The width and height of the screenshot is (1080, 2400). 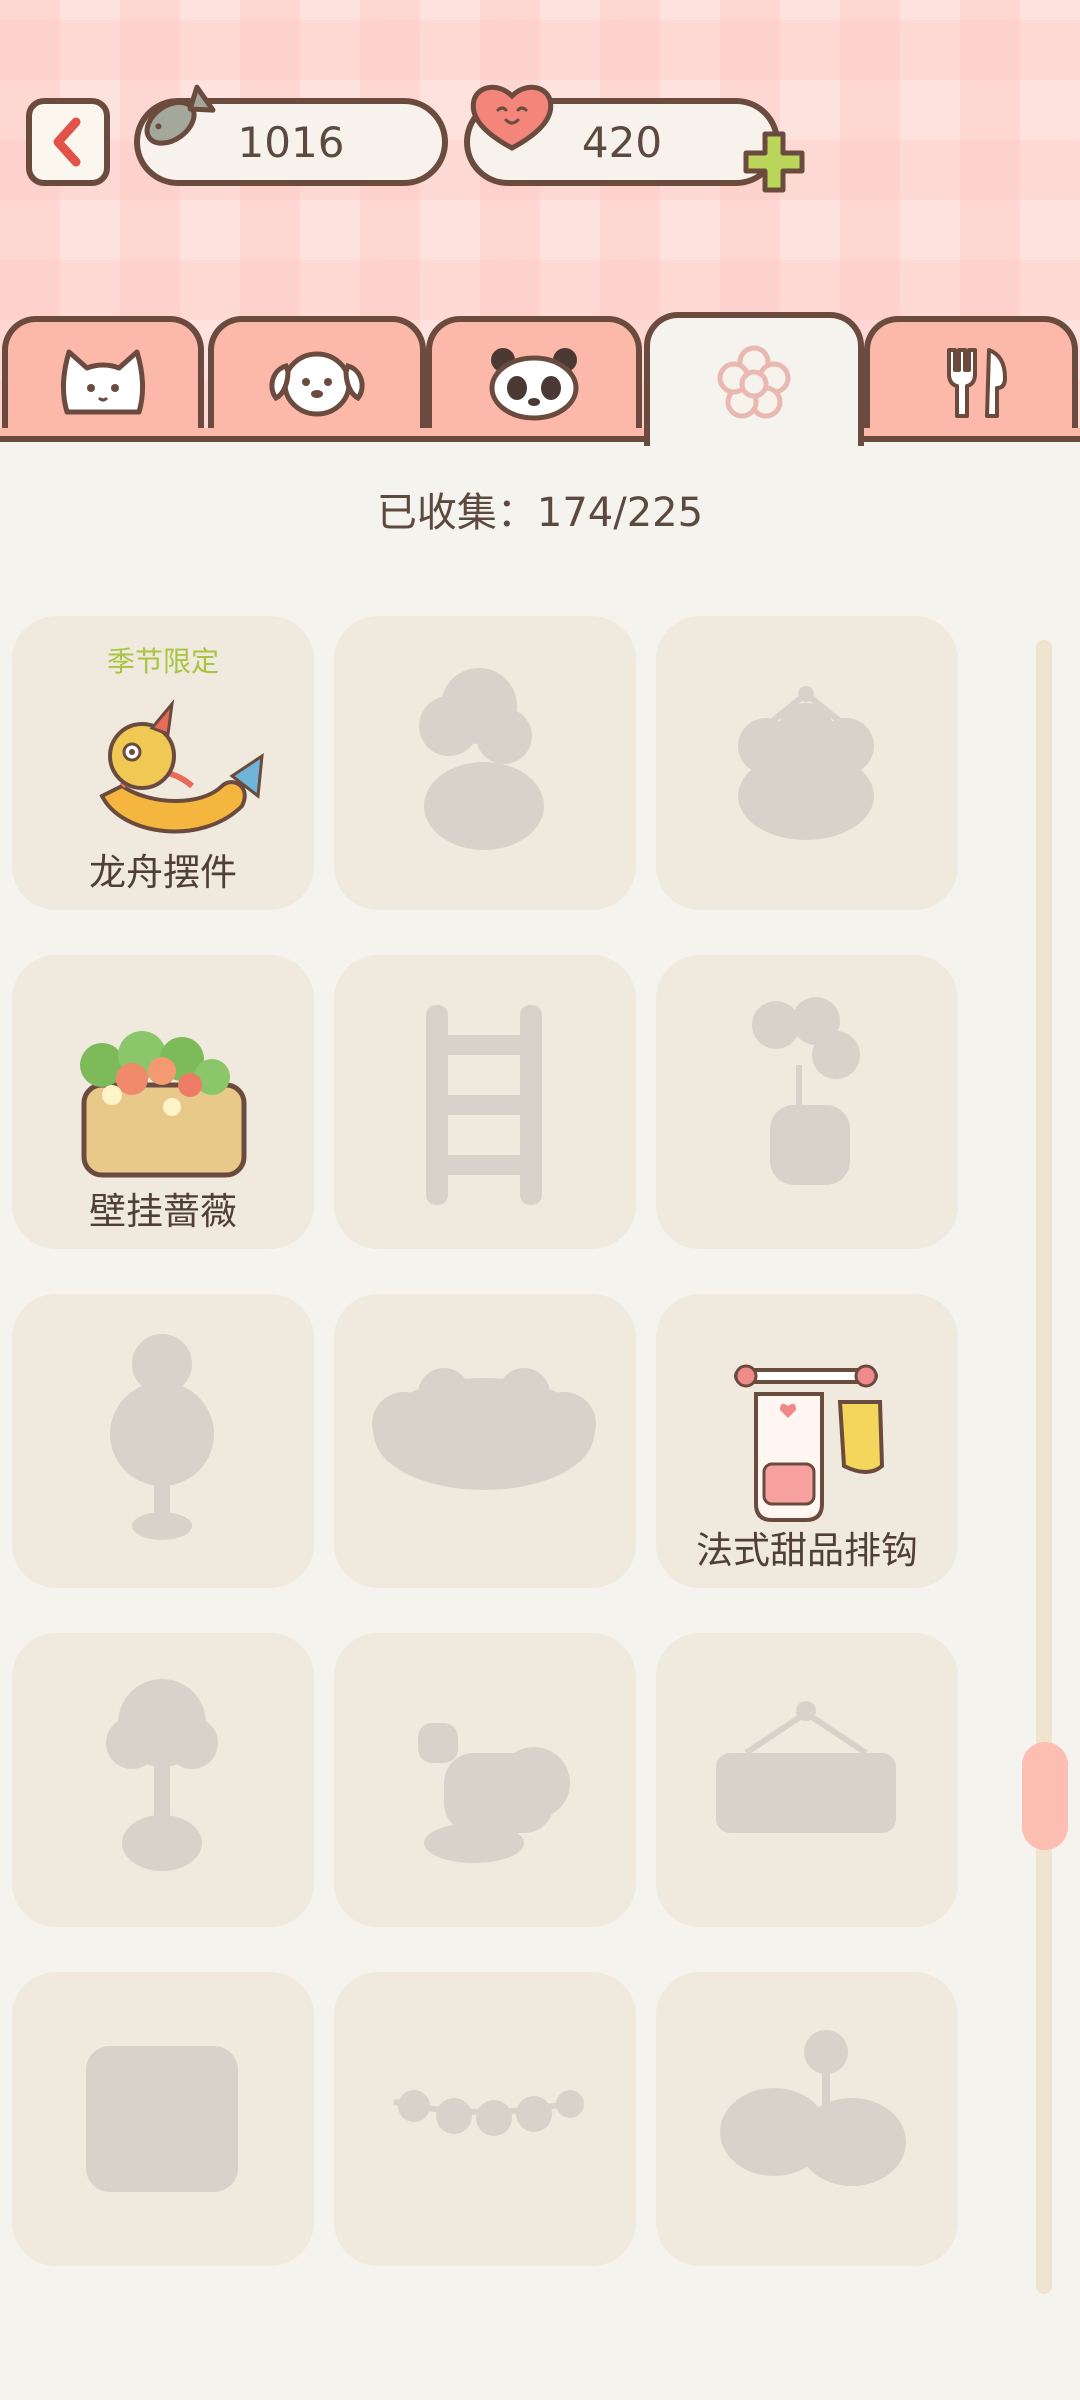 What do you see at coordinates (162, 661) in the screenshot?
I see `seasonal-tag: 季节限定` at bounding box center [162, 661].